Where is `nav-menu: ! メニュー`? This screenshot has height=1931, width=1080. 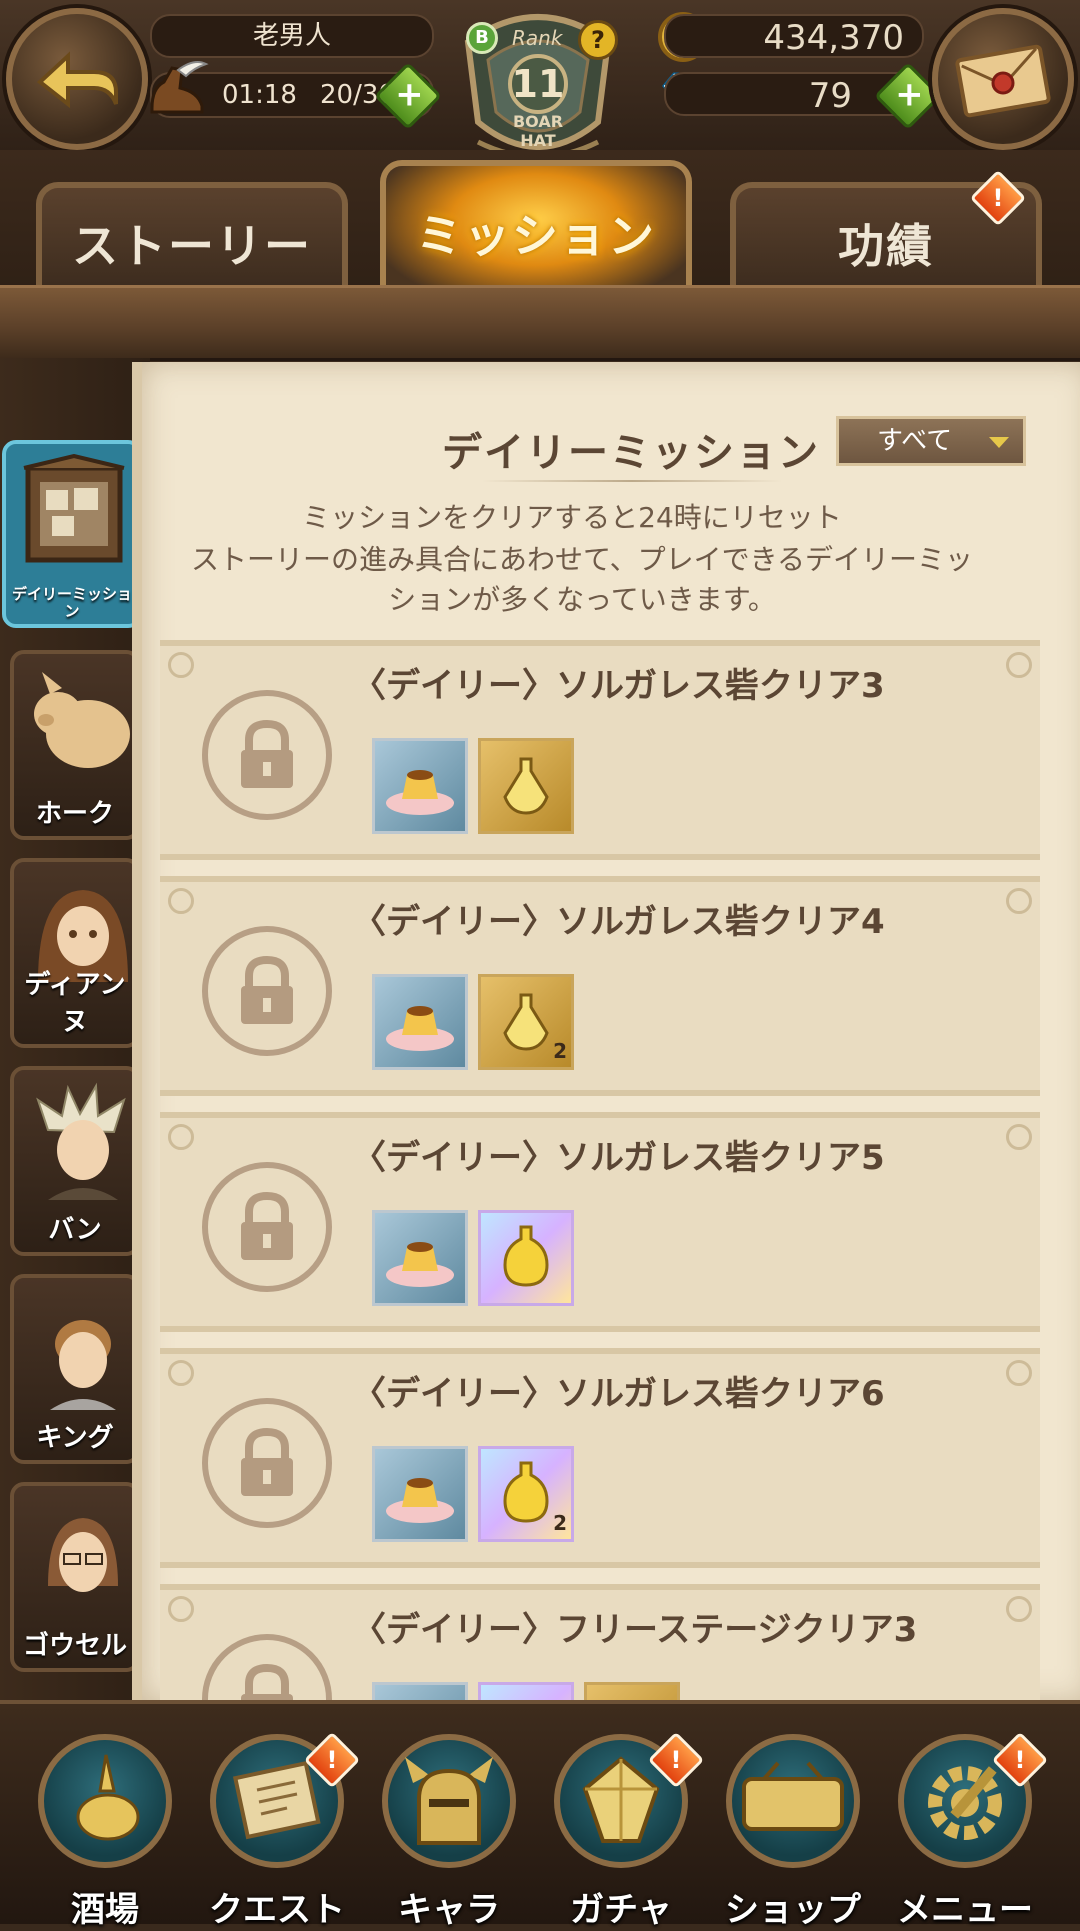 nav-menu: ! メニュー is located at coordinates (969, 1830).